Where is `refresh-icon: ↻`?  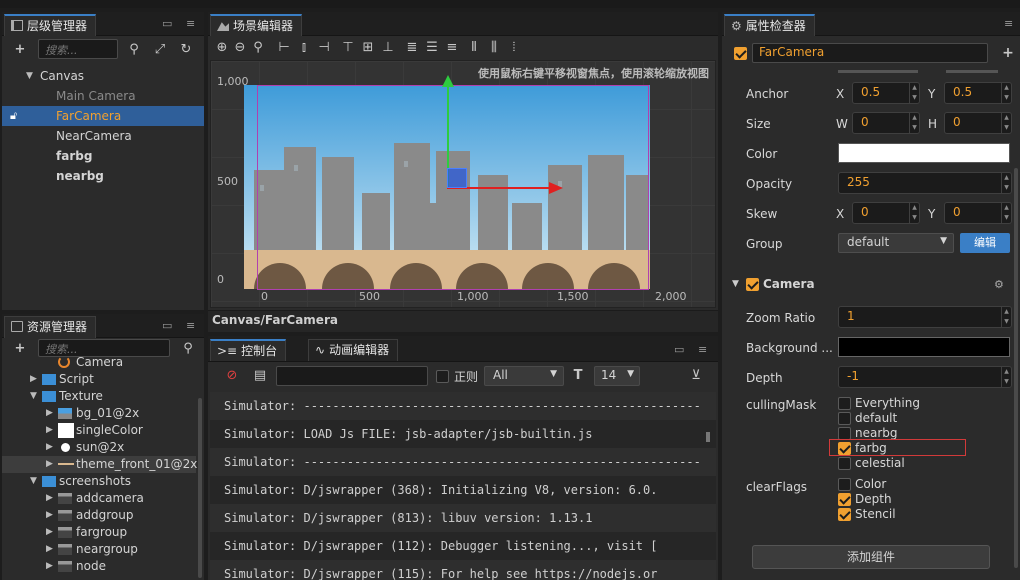 refresh-icon: ↻ is located at coordinates (186, 50).